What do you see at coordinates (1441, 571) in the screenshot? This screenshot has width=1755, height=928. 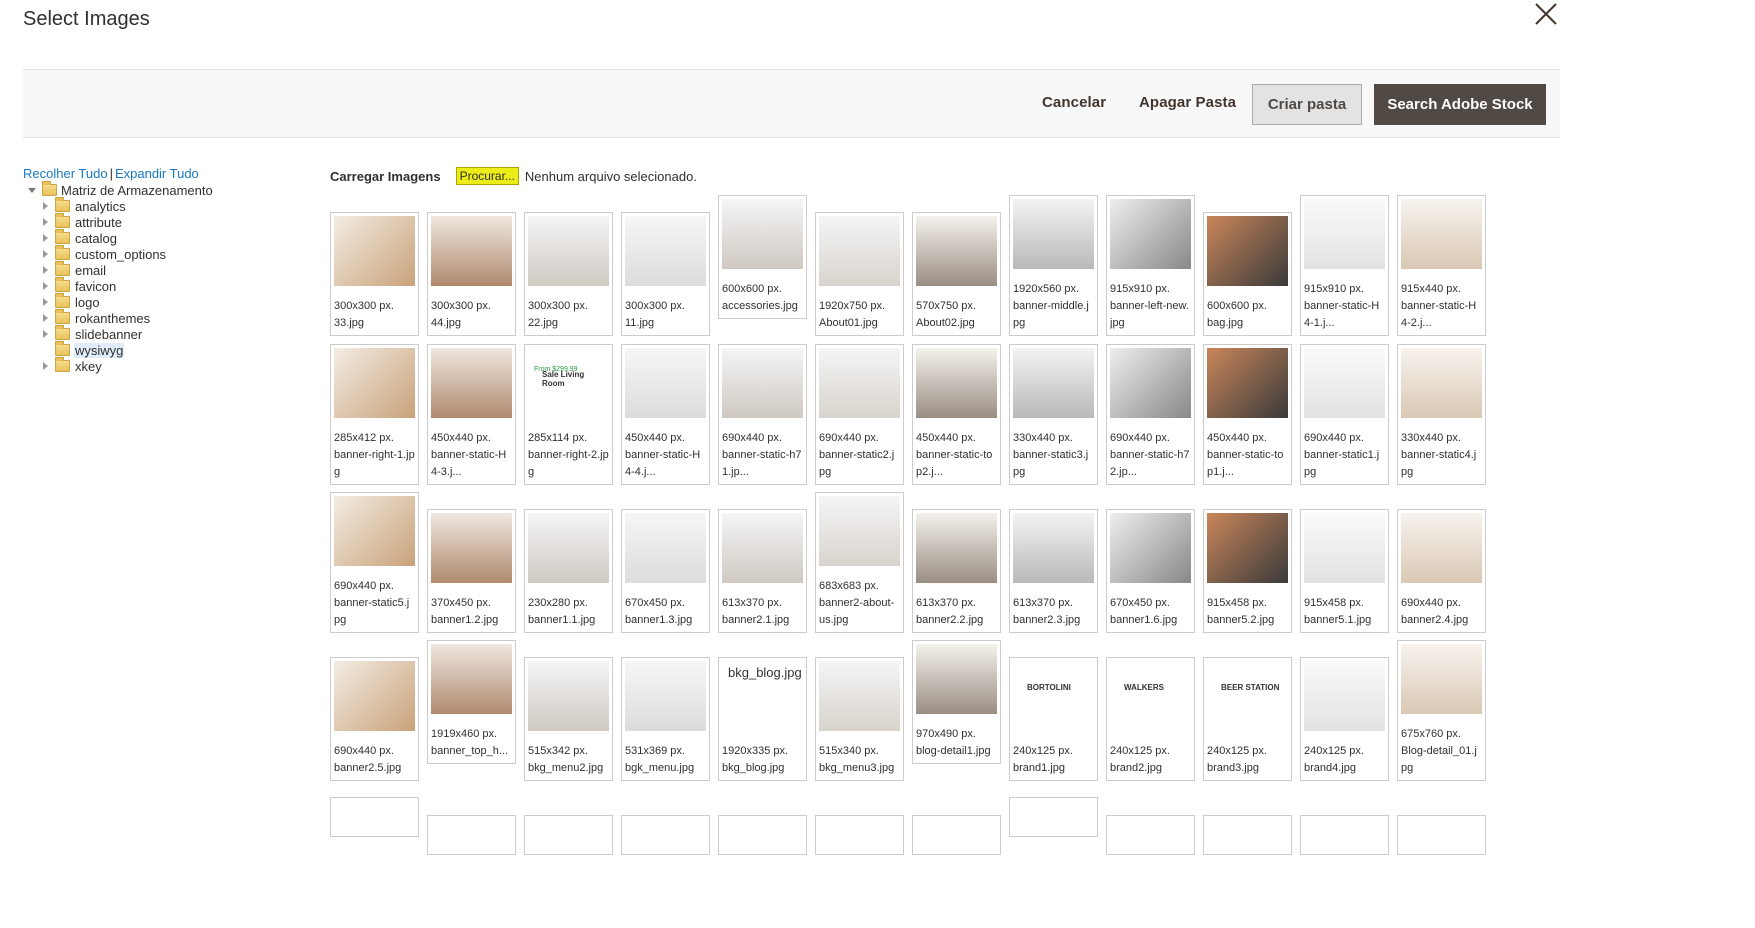 I see `image-tile: 690x440 px. banner2.4.jpg` at bounding box center [1441, 571].